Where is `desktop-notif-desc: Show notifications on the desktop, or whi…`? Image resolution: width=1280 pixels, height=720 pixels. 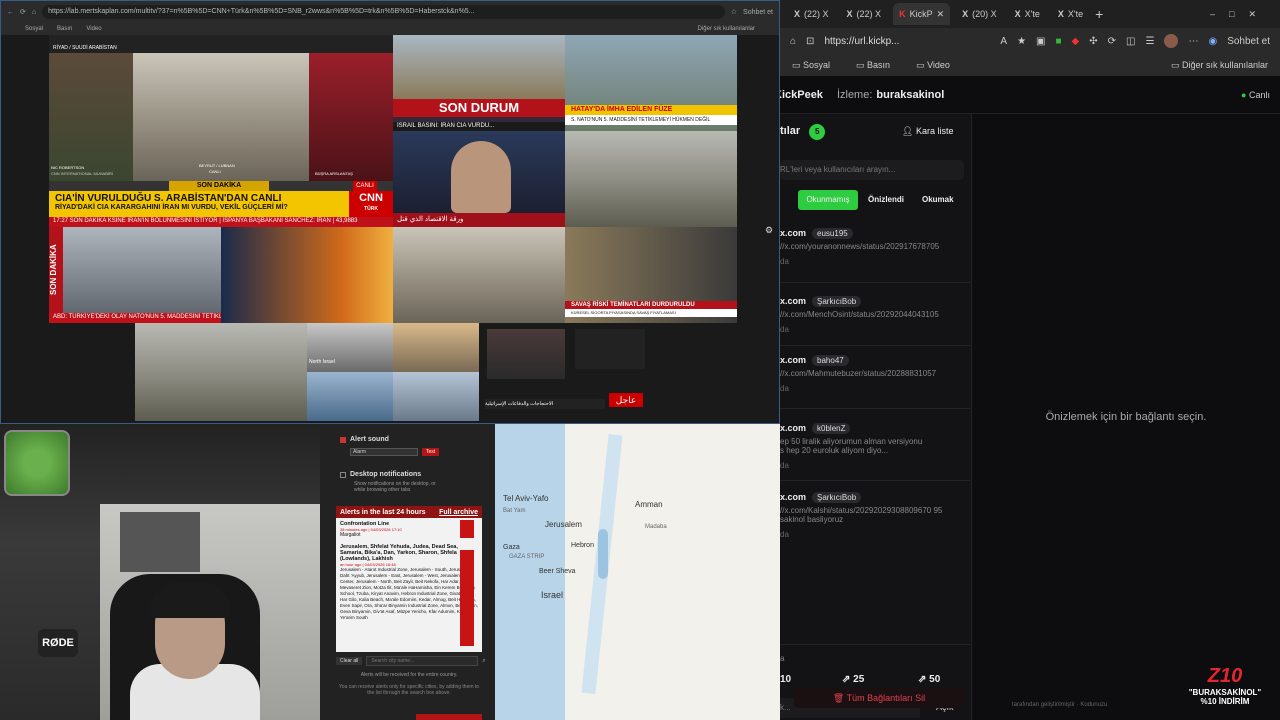
desktop-notif-desc: Show notifications on the desktop, or whi… is located at coordinates (395, 487).